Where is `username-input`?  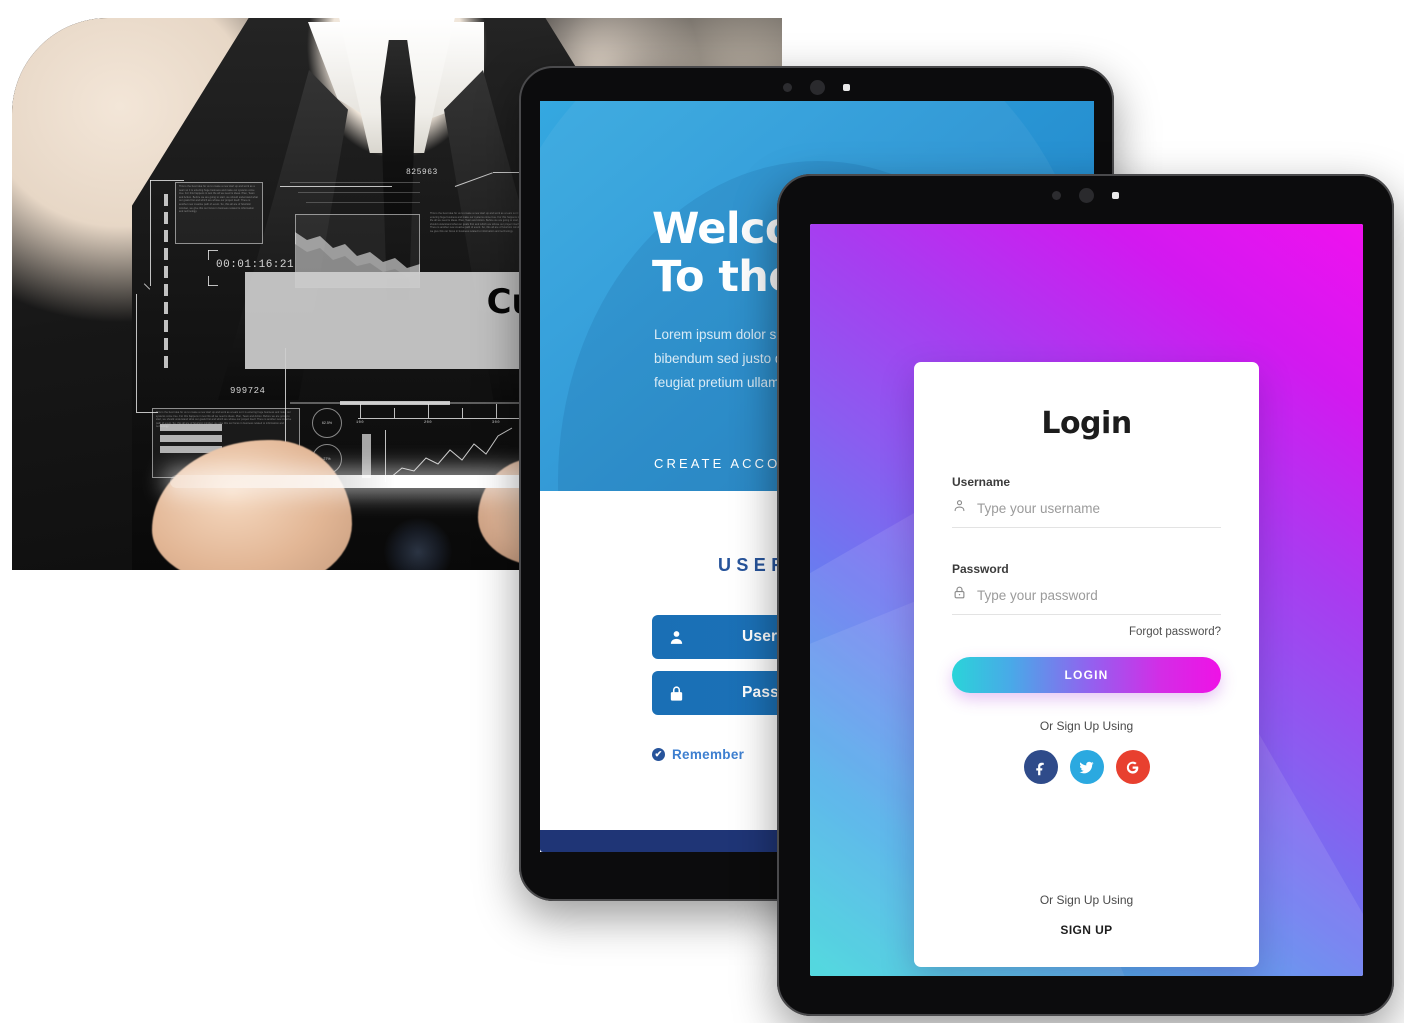 username-input is located at coordinates (1099, 508).